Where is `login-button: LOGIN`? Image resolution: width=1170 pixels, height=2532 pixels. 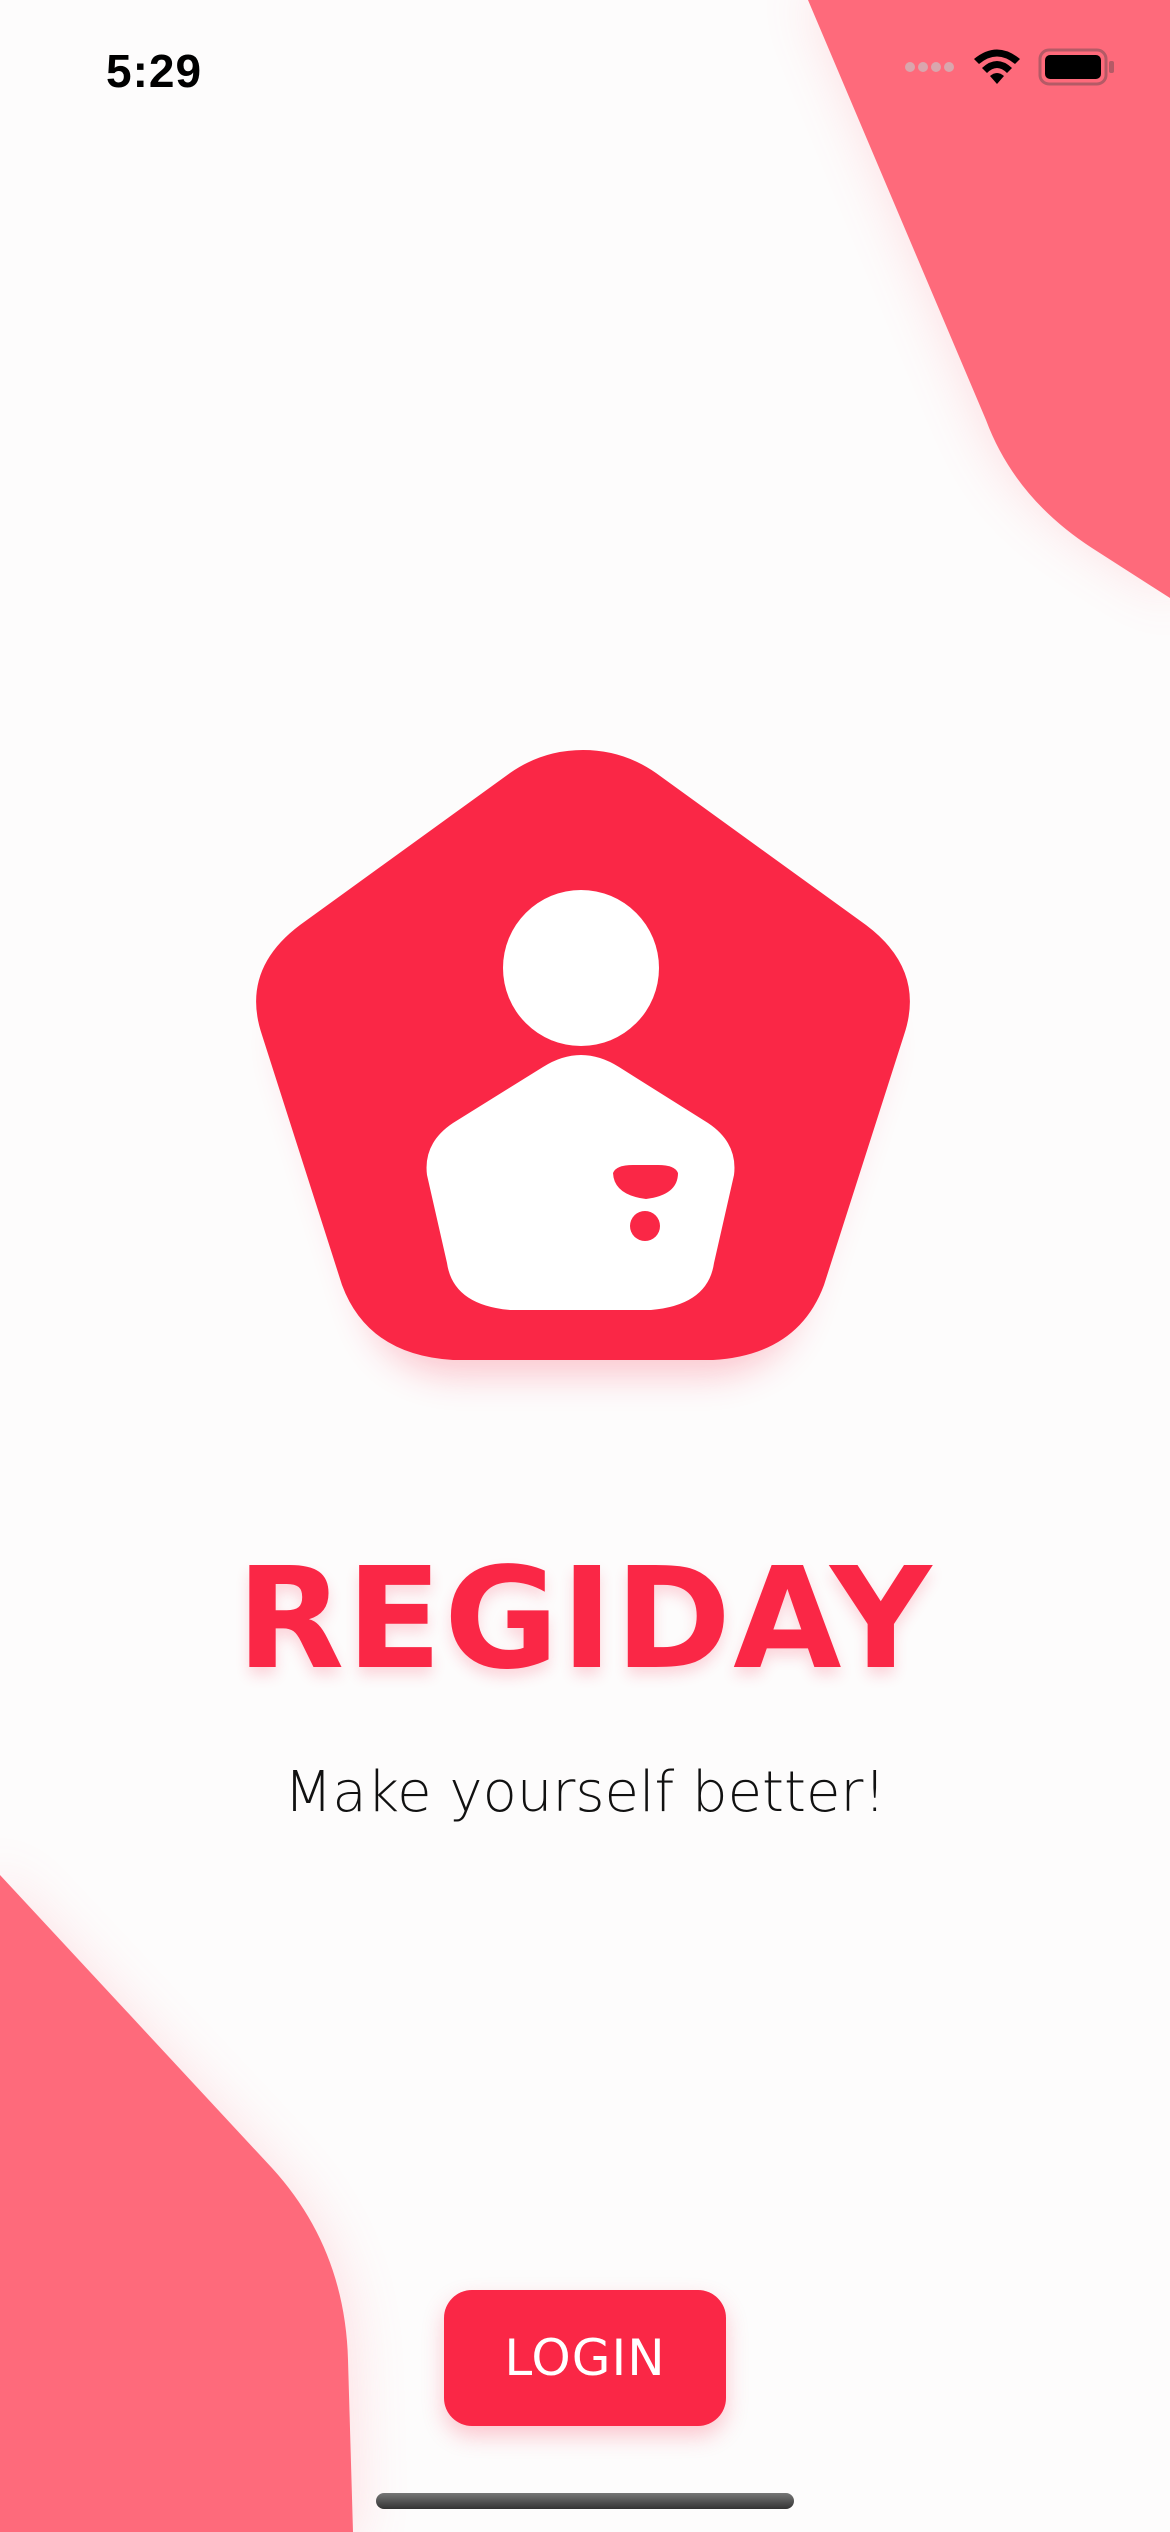
login-button: LOGIN is located at coordinates (585, 2358).